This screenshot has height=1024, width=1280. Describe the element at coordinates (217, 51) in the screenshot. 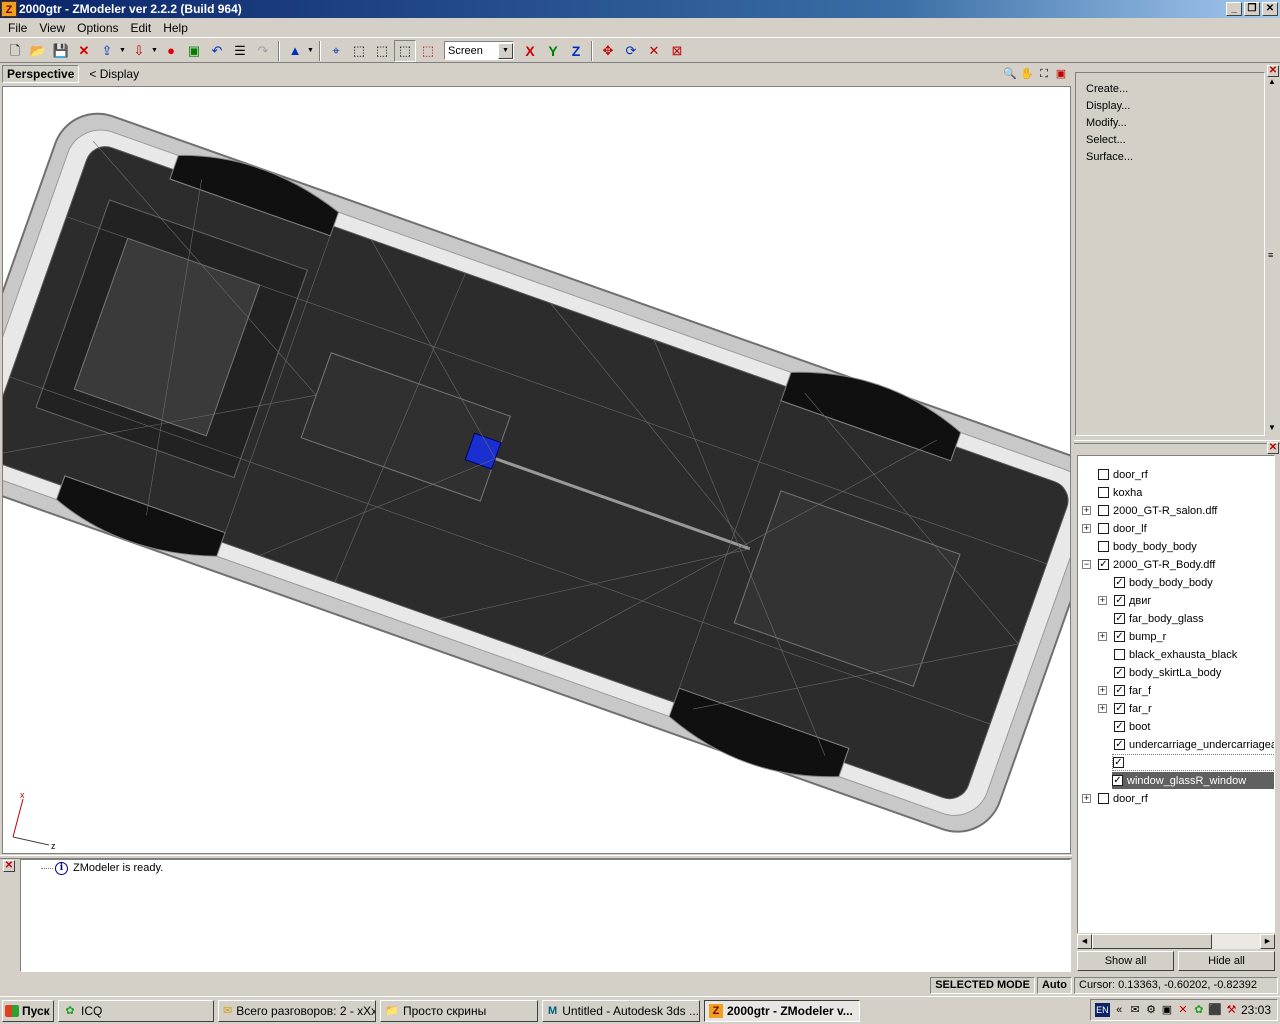

I see `undo-icon: ↶` at that location.